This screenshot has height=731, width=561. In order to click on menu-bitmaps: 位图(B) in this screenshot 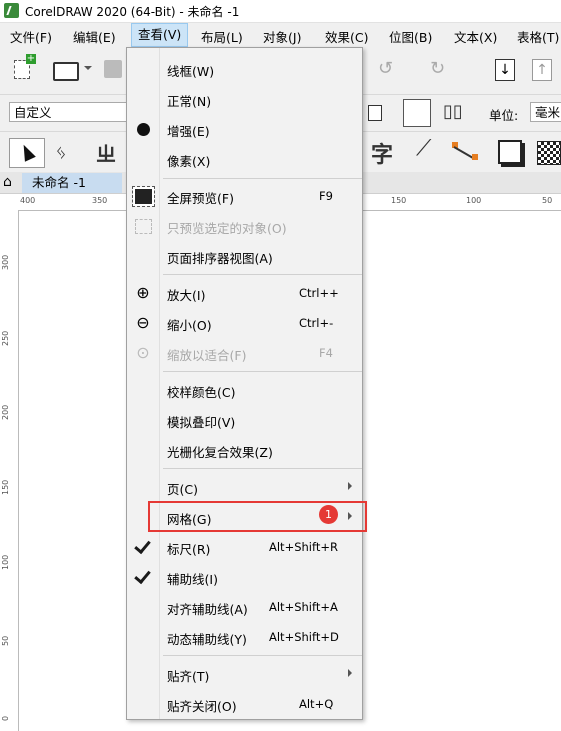, I will do `click(410, 36)`.